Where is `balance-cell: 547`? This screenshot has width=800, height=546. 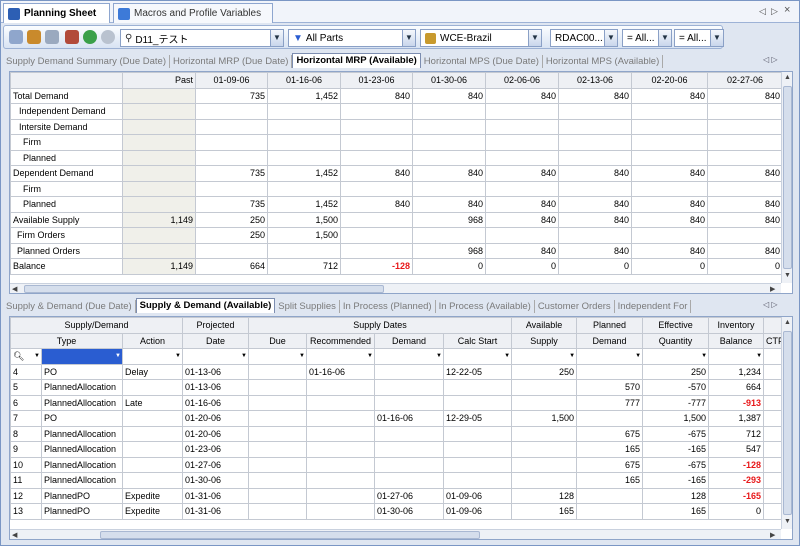 balance-cell: 547 is located at coordinates (736, 449).